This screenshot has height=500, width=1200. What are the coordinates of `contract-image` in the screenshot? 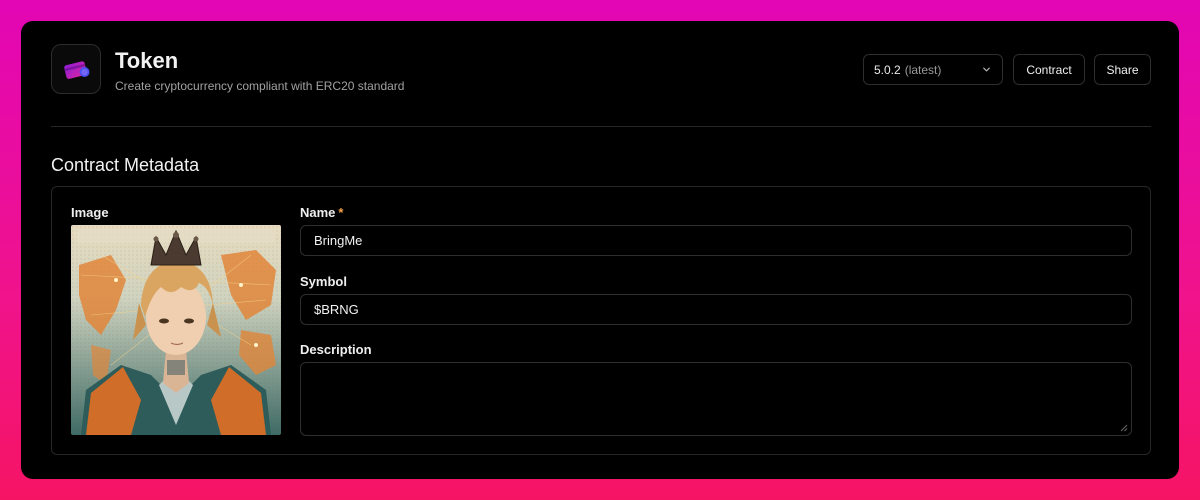 It's located at (176, 330).